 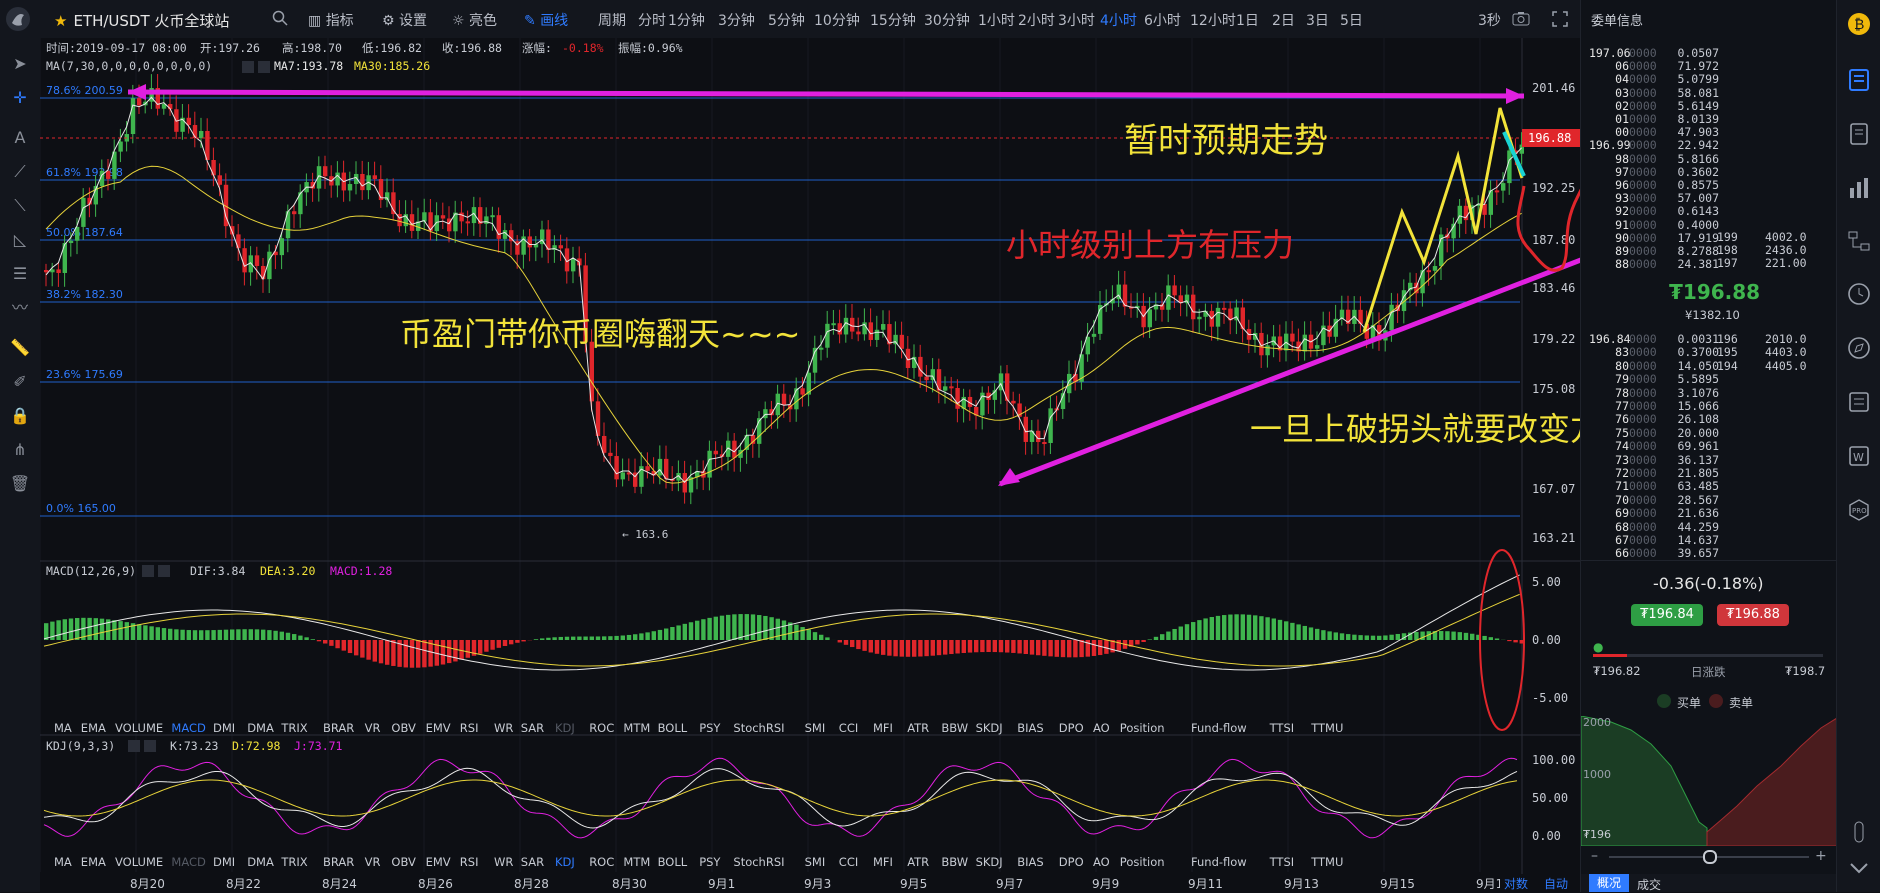 What do you see at coordinates (736, 20) in the screenshot?
I see `period-2: 3分钟` at bounding box center [736, 20].